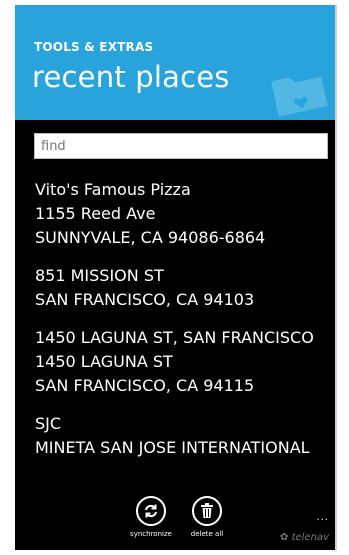  What do you see at coordinates (299, 96) in the screenshot?
I see `folder-heart-icon` at bounding box center [299, 96].